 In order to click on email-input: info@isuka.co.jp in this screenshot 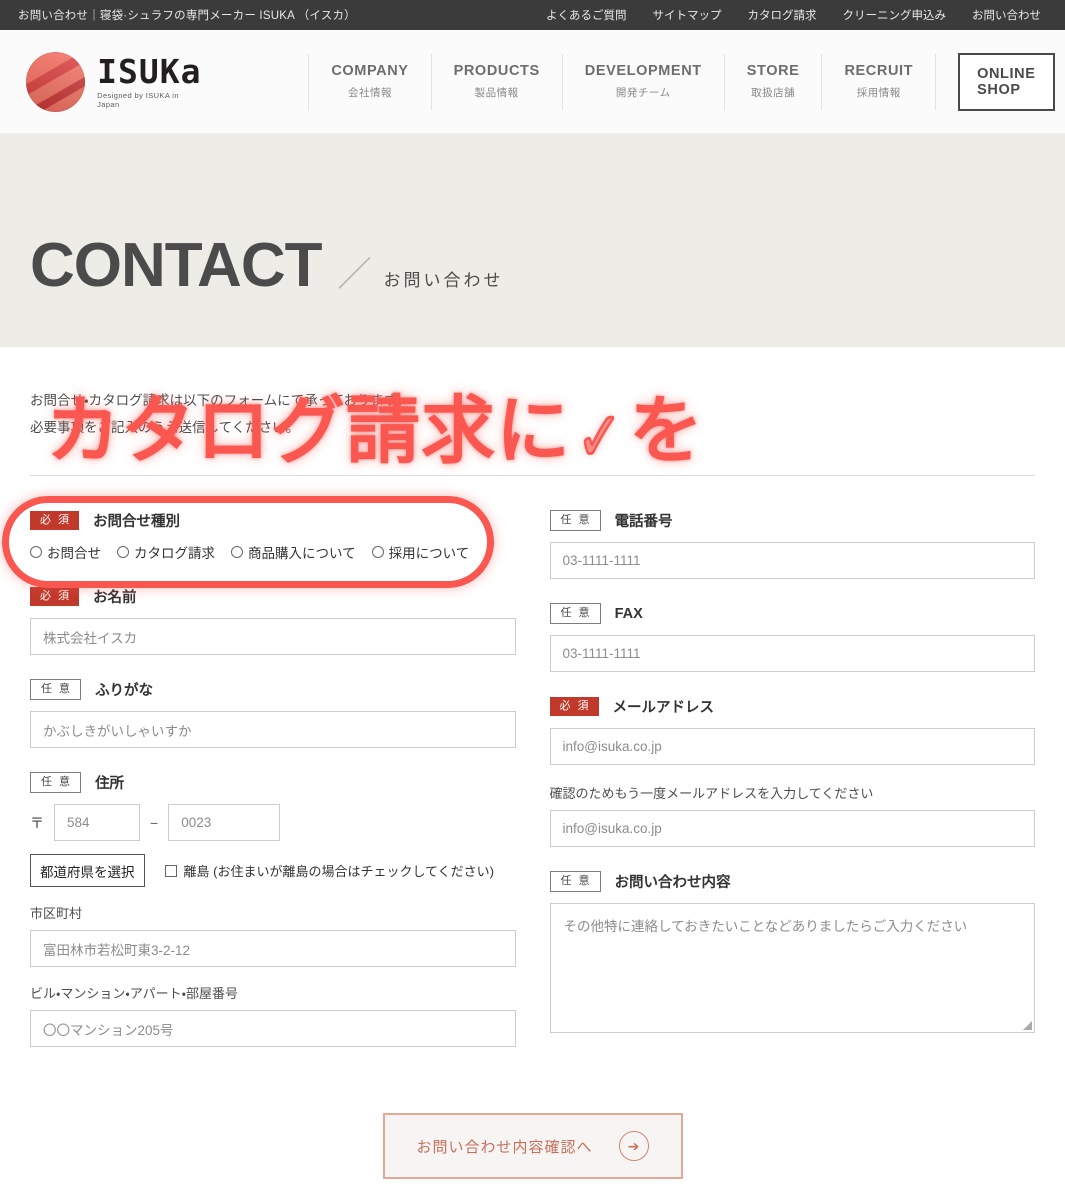, I will do `click(792, 746)`.